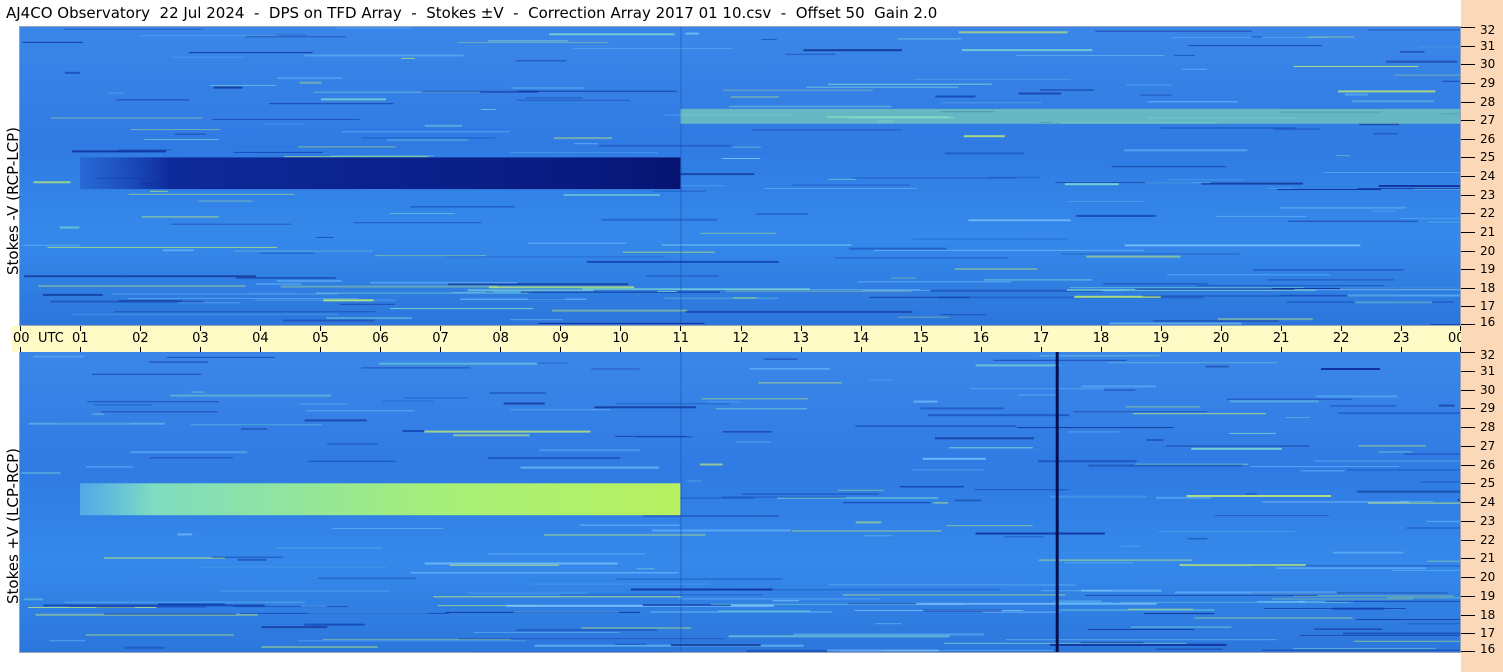 The image size is (1503, 672). Describe the element at coordinates (1488, 483) in the screenshot. I see `frequency-tick-label: 25` at that location.